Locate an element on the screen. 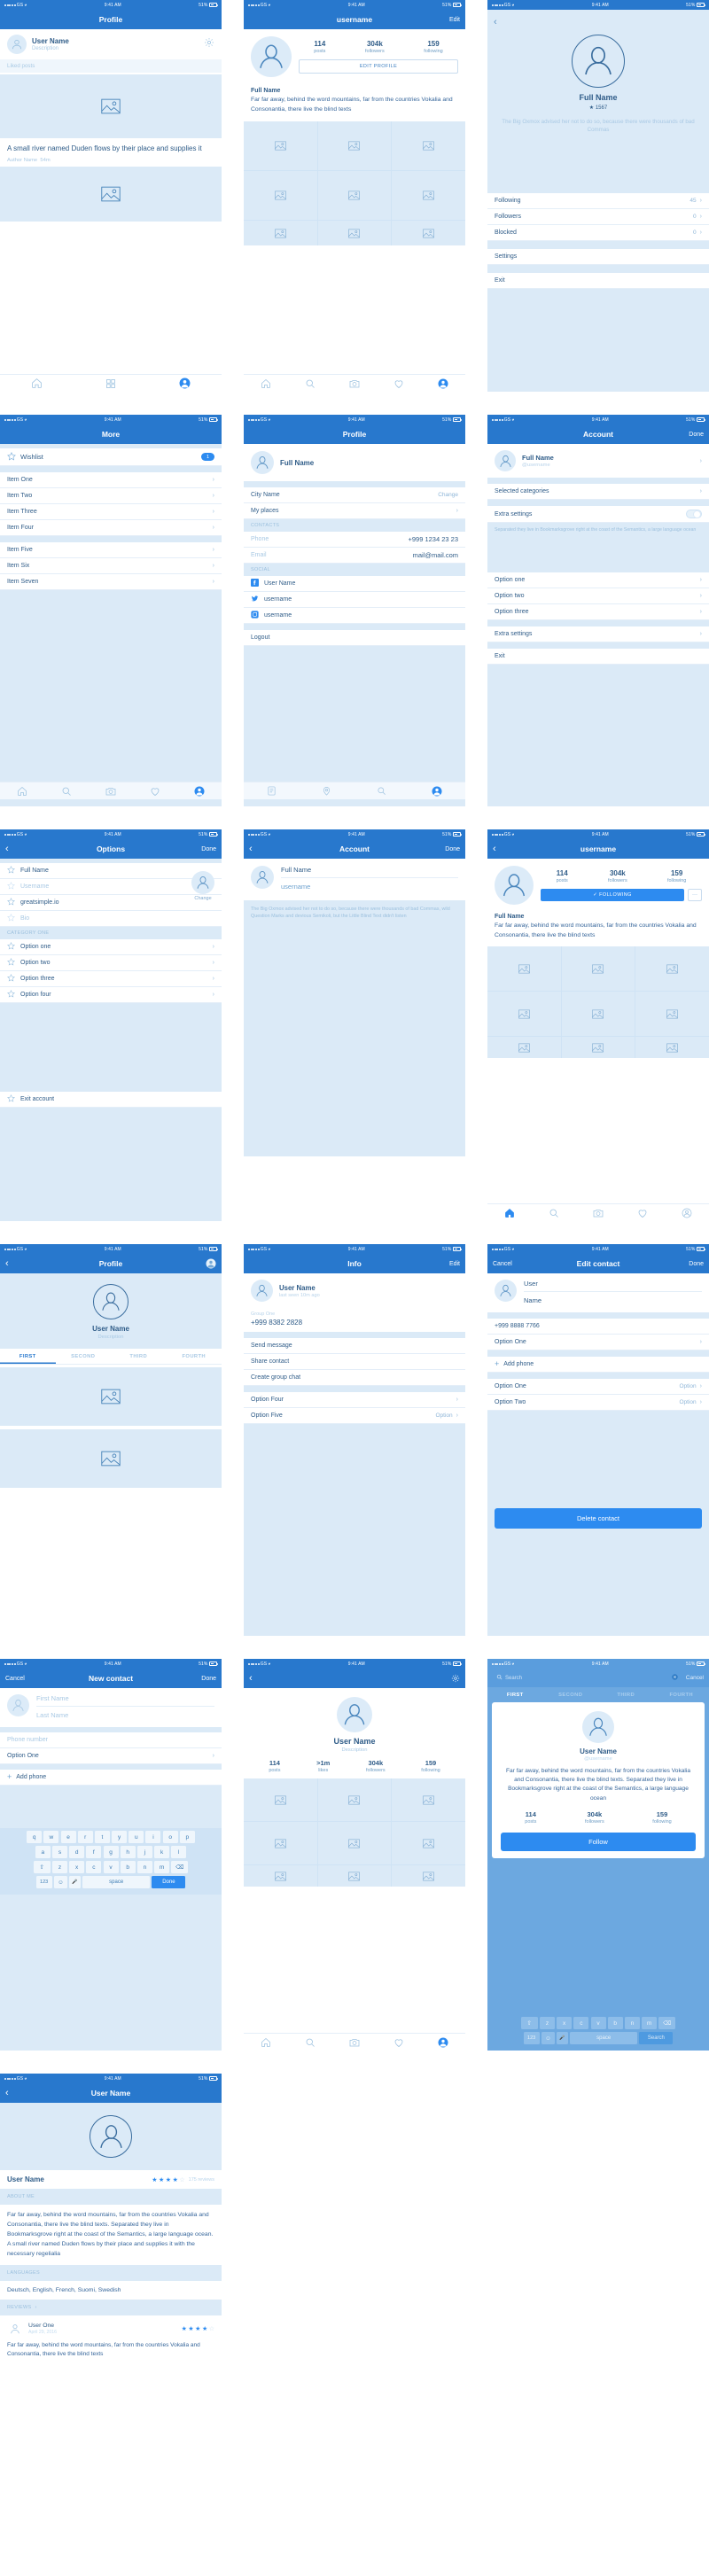 Image resolution: width=709 pixels, height=2576 pixels. row-facebook: User Name is located at coordinates (354, 584).